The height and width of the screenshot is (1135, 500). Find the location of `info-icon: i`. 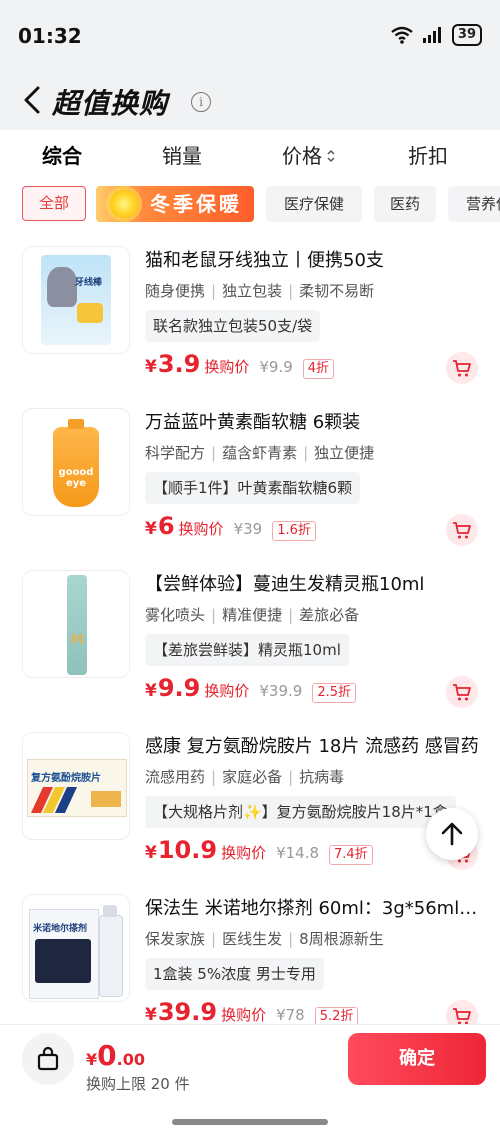

info-icon: i is located at coordinates (201, 102).